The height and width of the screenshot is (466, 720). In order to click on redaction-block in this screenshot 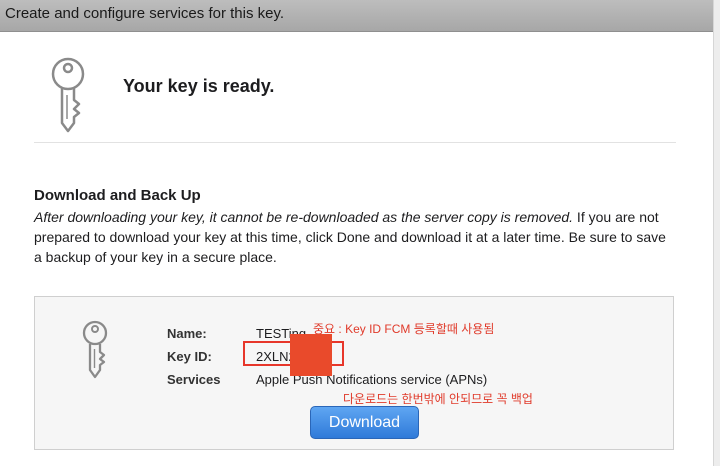, I will do `click(311, 355)`.